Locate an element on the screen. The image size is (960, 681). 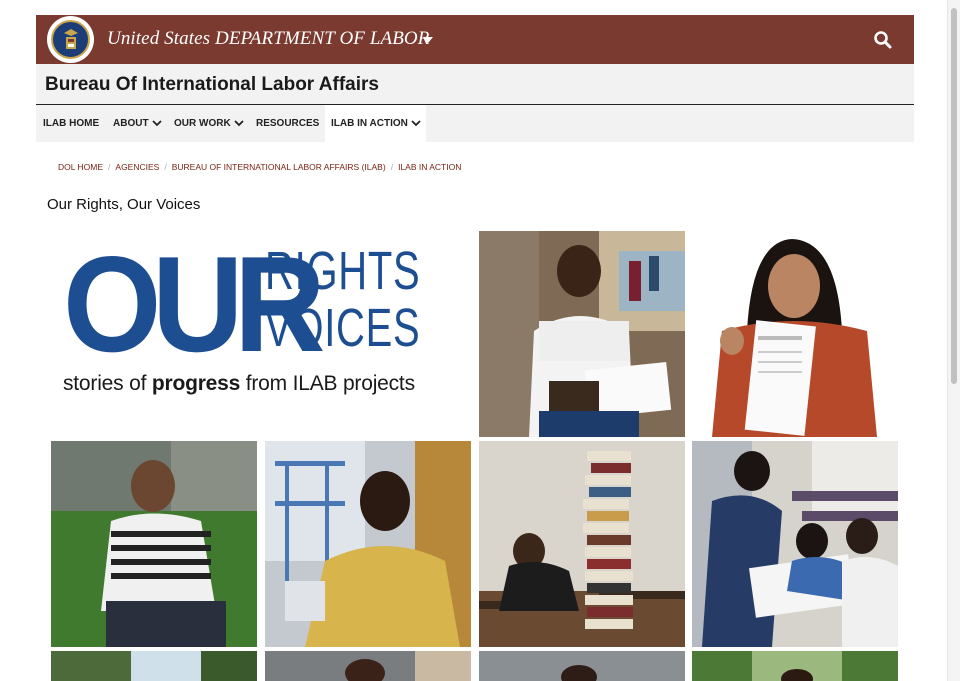
dol-title: United States DEPARTMENT OF LABOR is located at coordinates (268, 39).